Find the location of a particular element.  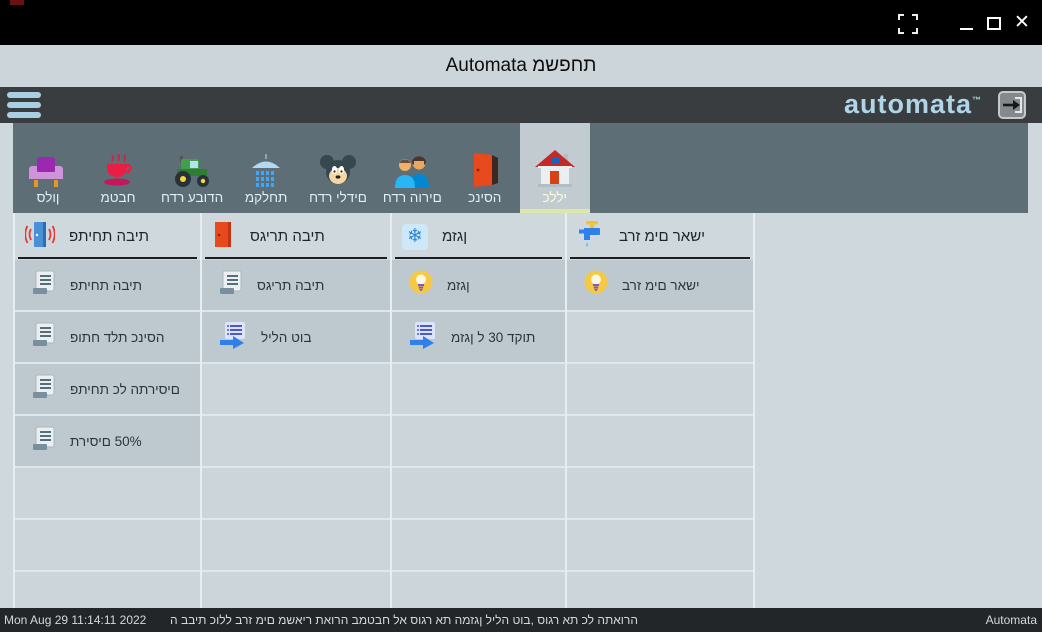

scenario-cell: פותח דלת כניסה is located at coordinates (107, 338).